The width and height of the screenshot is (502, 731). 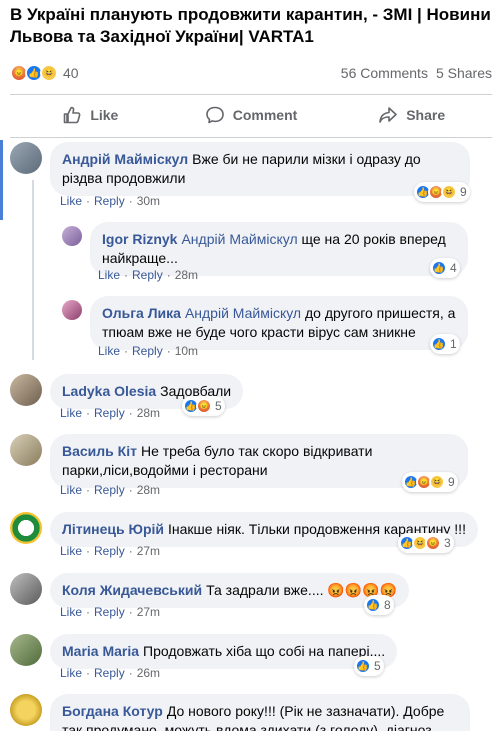 What do you see at coordinates (125, 159) in the screenshot?
I see `comment-author: Андрій Маймiскул` at bounding box center [125, 159].